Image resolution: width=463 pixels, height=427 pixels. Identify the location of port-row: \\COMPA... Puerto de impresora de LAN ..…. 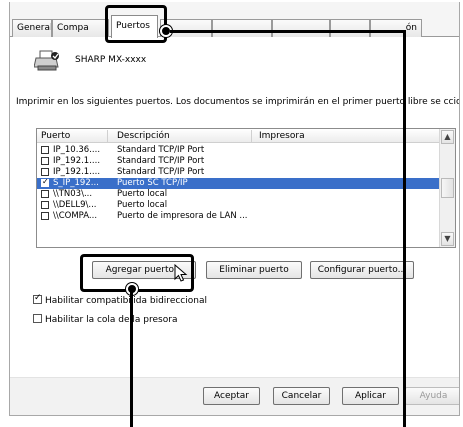
(239, 216).